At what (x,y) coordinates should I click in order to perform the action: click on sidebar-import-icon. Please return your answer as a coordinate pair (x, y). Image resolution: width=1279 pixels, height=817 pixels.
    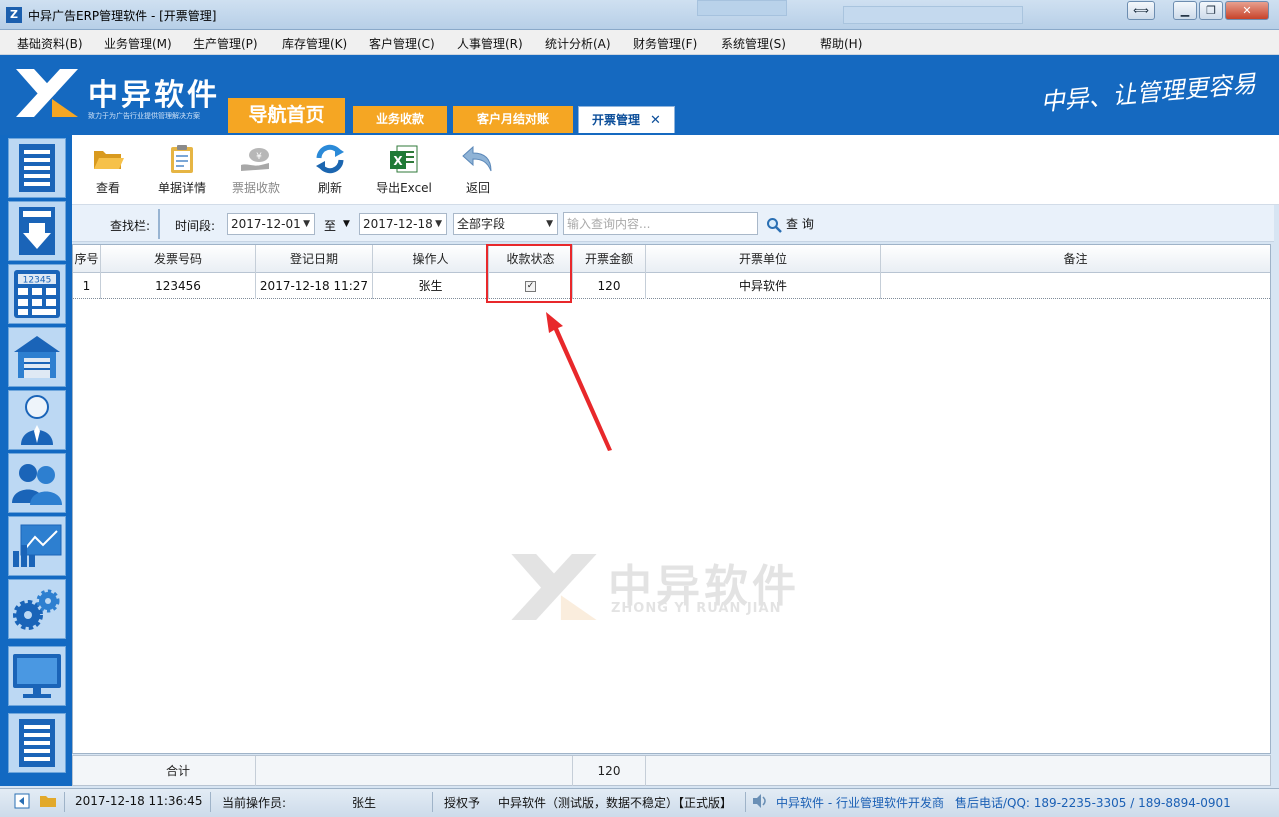
    Looking at the image, I should click on (37, 231).